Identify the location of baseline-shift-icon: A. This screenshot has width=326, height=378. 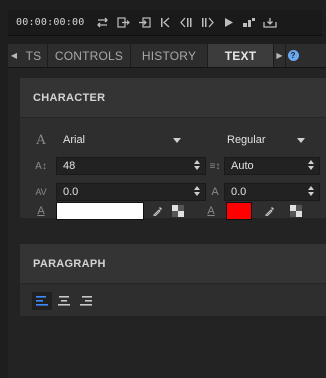
(215, 192).